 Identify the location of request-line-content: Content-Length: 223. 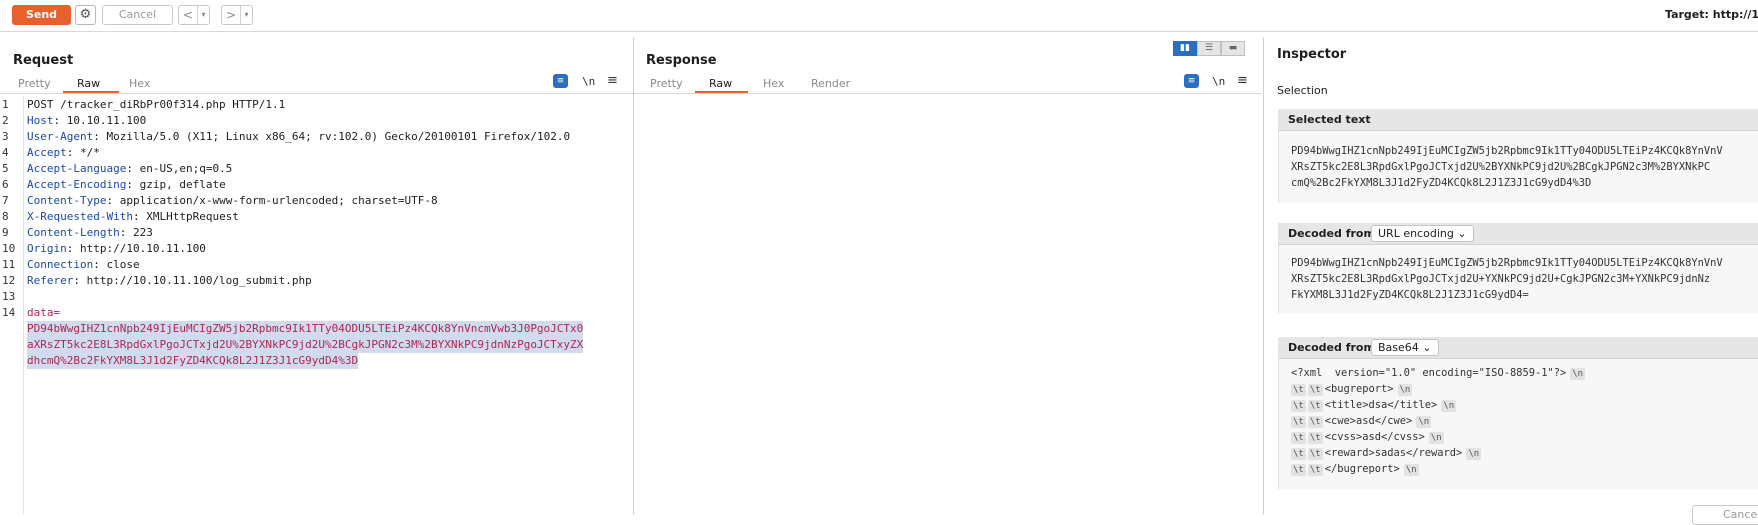
(90, 232).